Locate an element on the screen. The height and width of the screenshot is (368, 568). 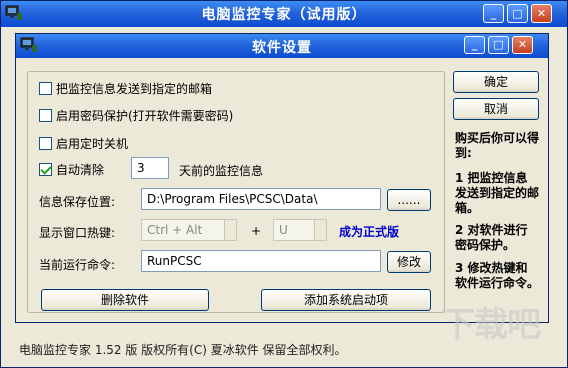
send-email-option: 把监控信息发送到指定的邮箱 is located at coordinates (125, 88).